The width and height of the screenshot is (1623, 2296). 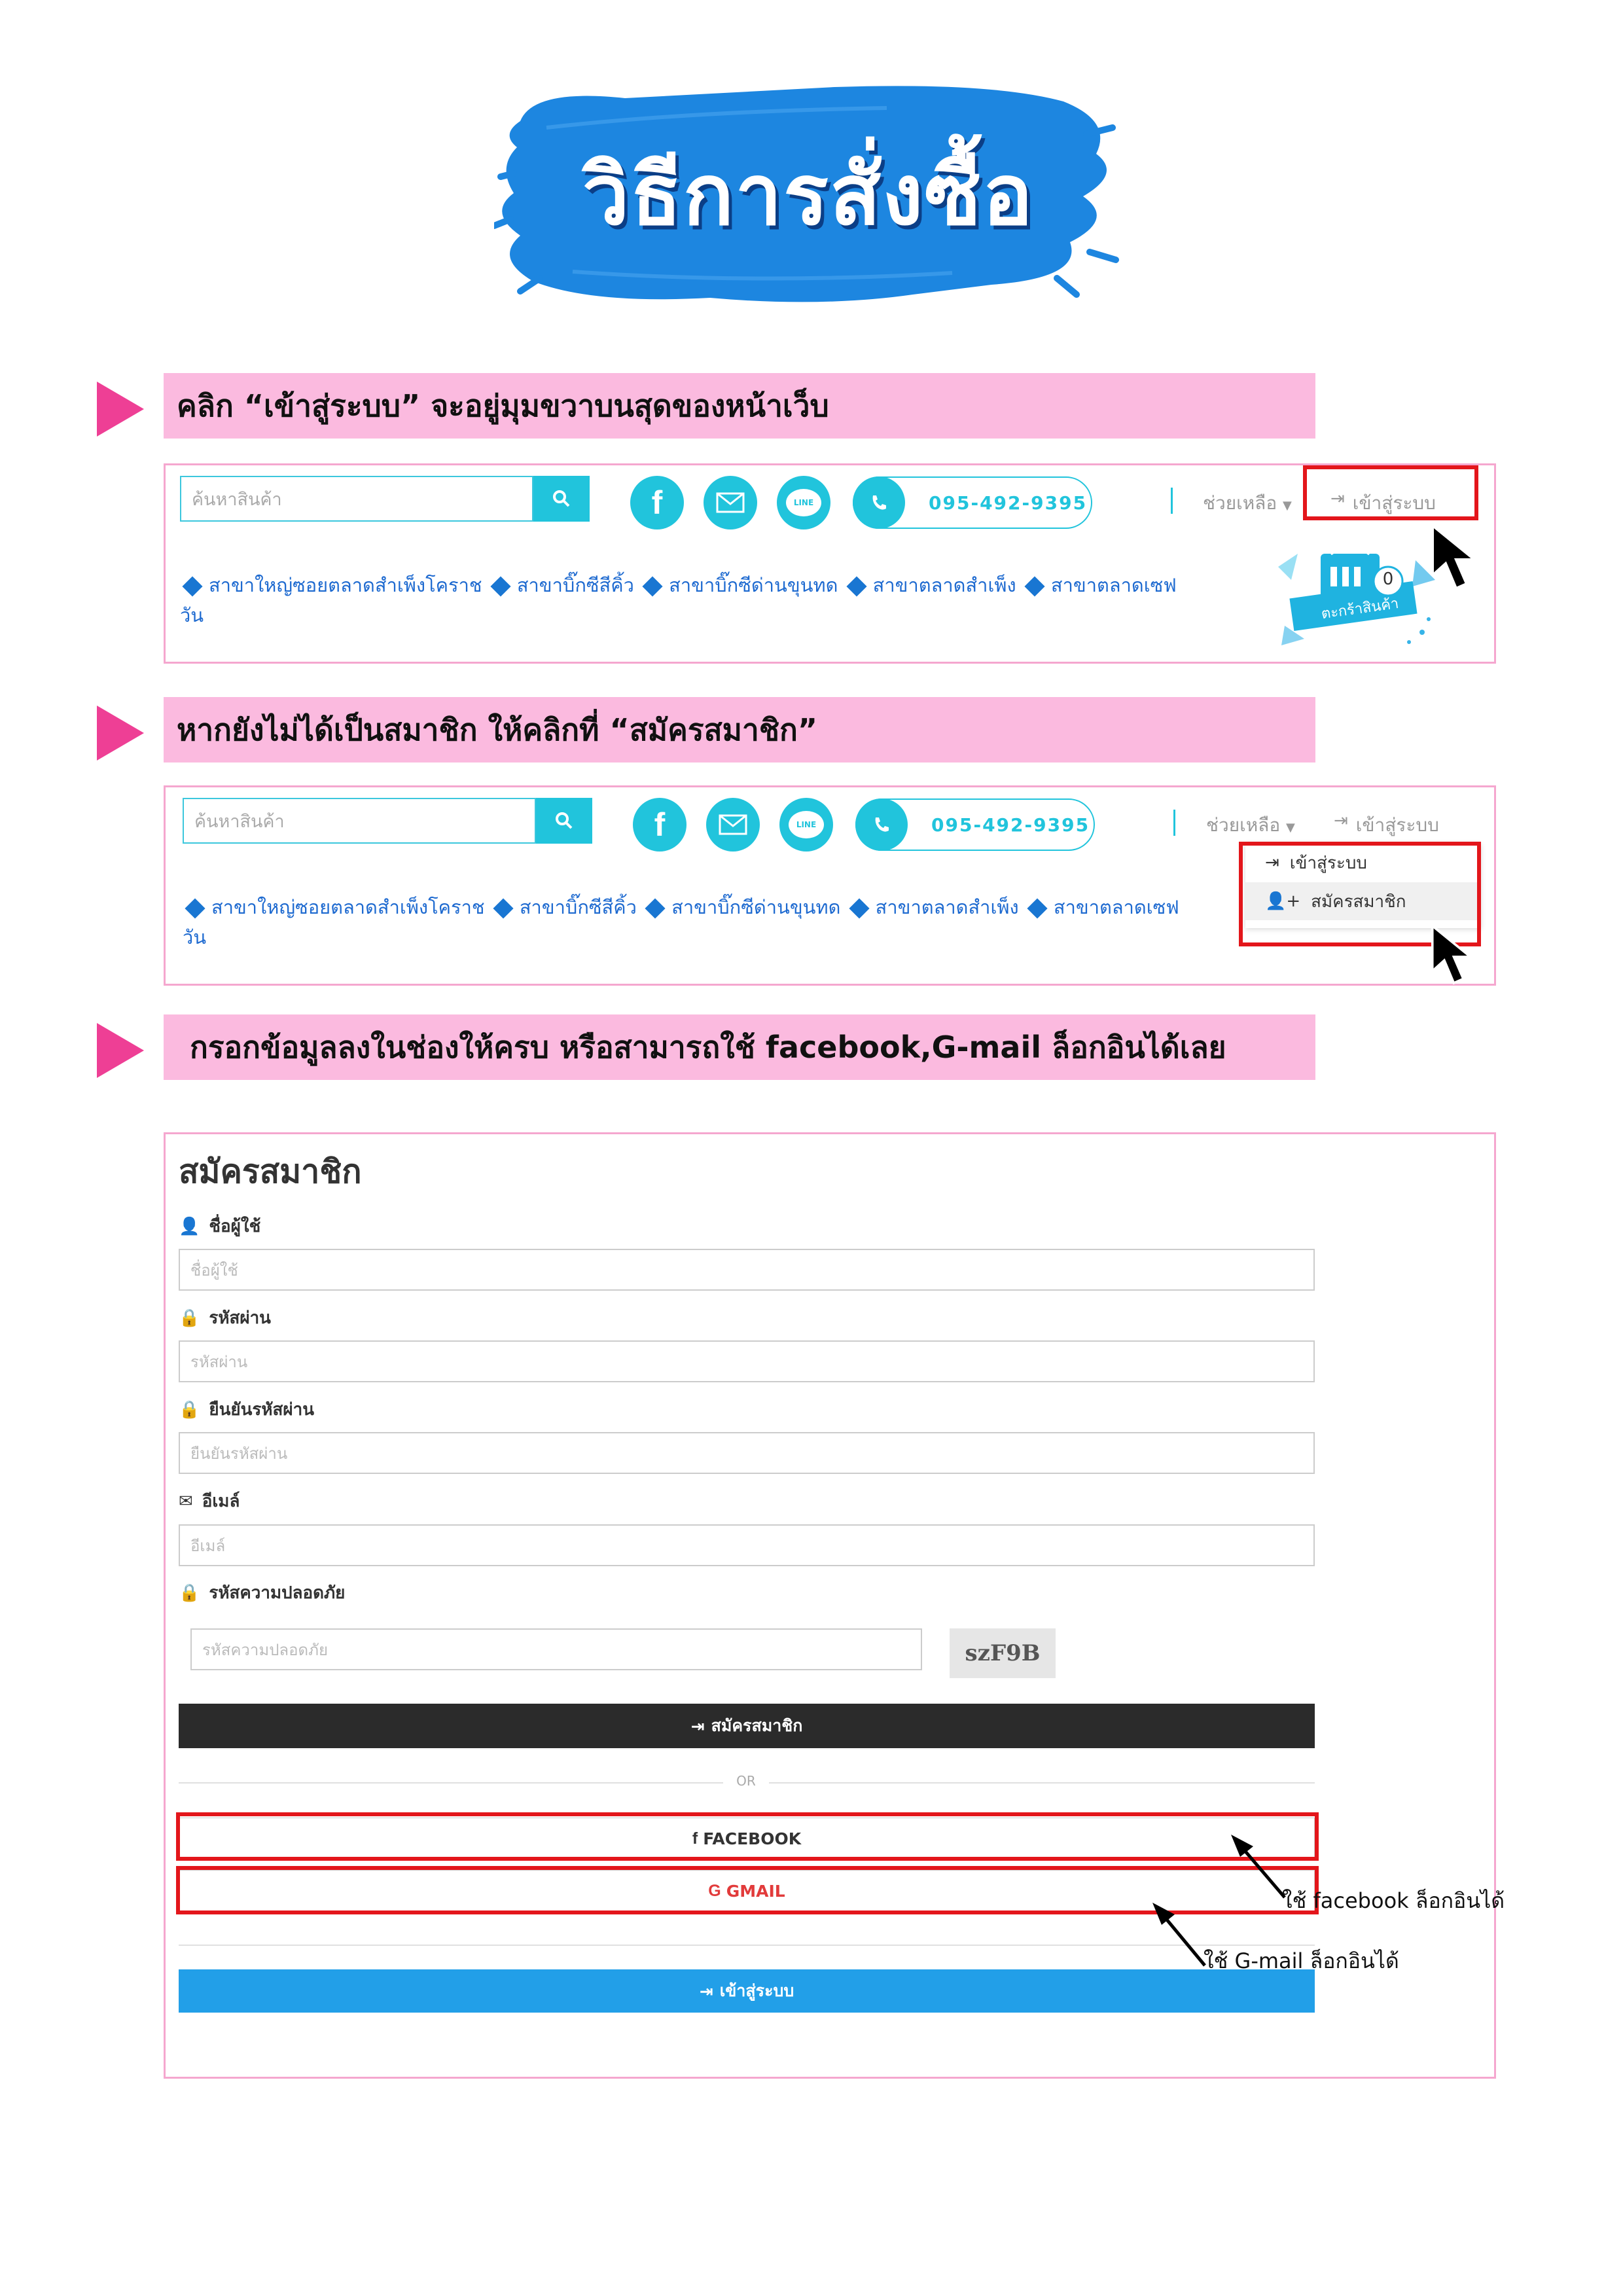 I want to click on envelope-icon: ✉, so click(x=186, y=1501).